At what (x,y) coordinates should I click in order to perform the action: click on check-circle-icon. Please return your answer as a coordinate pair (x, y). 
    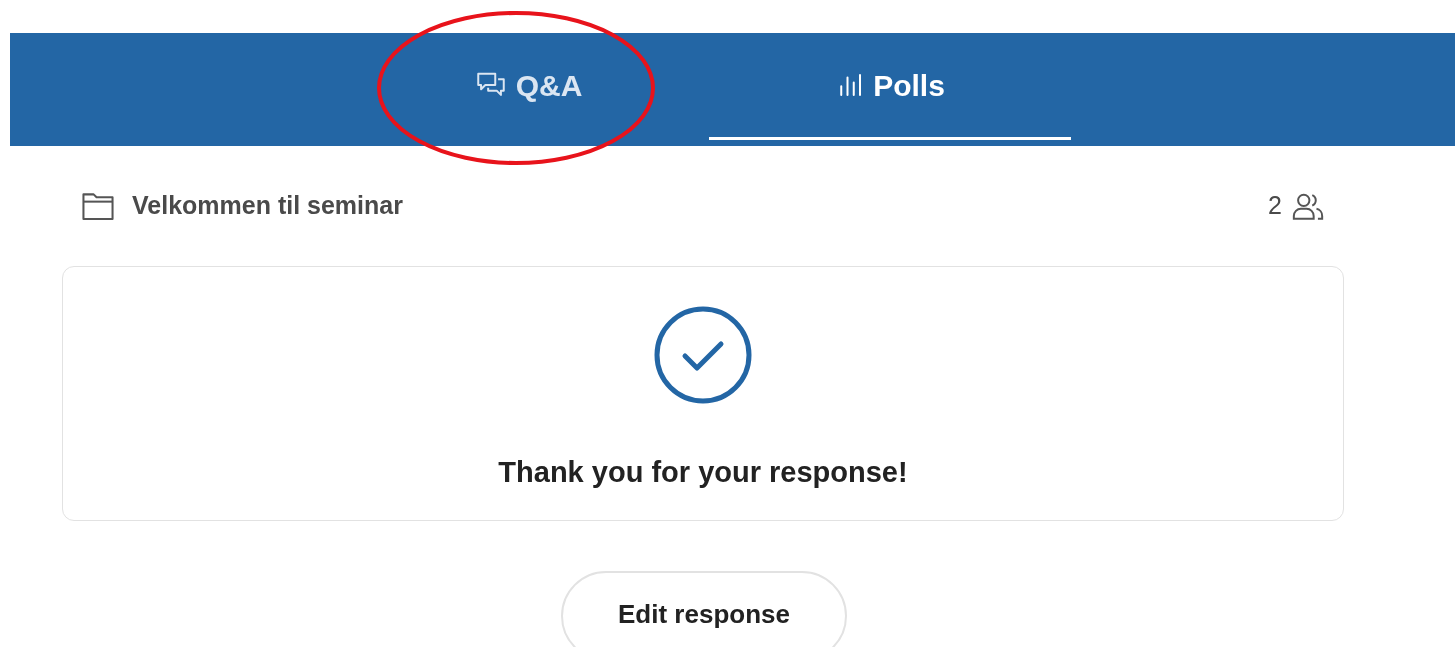
    Looking at the image, I should click on (703, 355).